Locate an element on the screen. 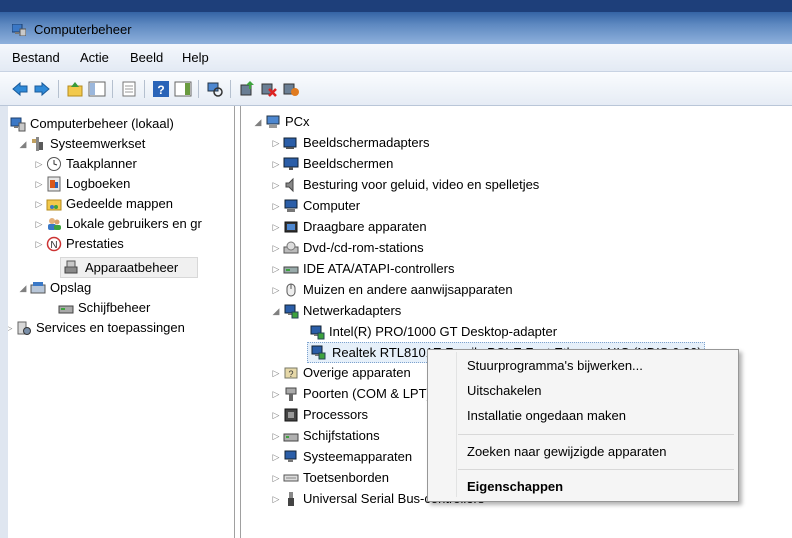 The height and width of the screenshot is (538, 792). show-hide-action-pane-icon is located at coordinates (183, 89).